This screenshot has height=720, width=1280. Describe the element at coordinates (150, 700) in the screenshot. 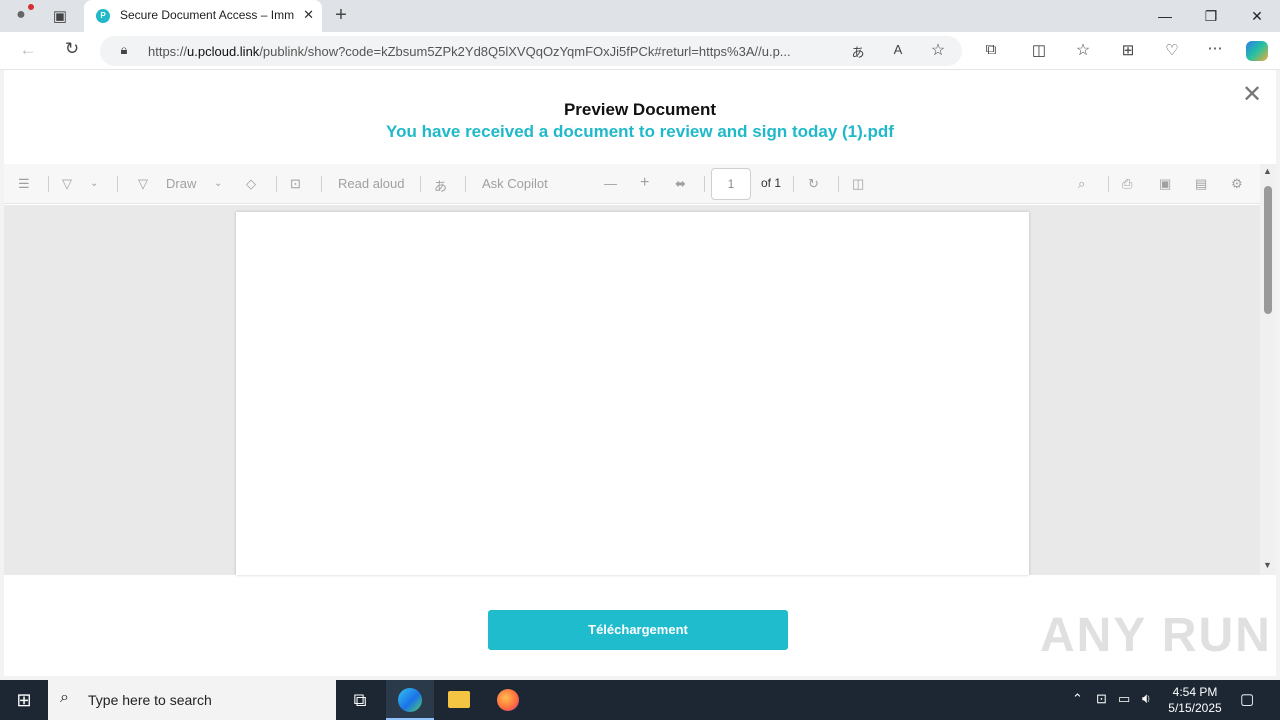

I see `search-placeholder: Type here to search` at that location.